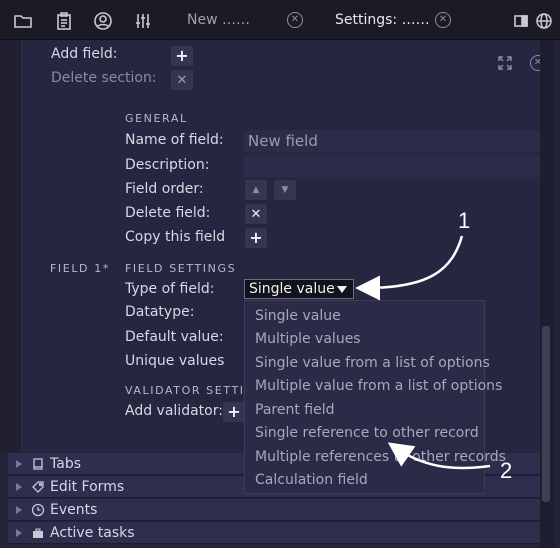 This screenshot has height=548, width=560. Describe the element at coordinates (544, 21) in the screenshot. I see `globe-icon` at that location.